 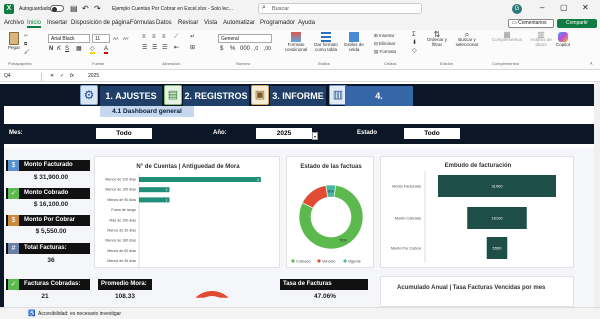 I want to click on nav-informe-button: 3. INFORME, so click(x=298, y=96).